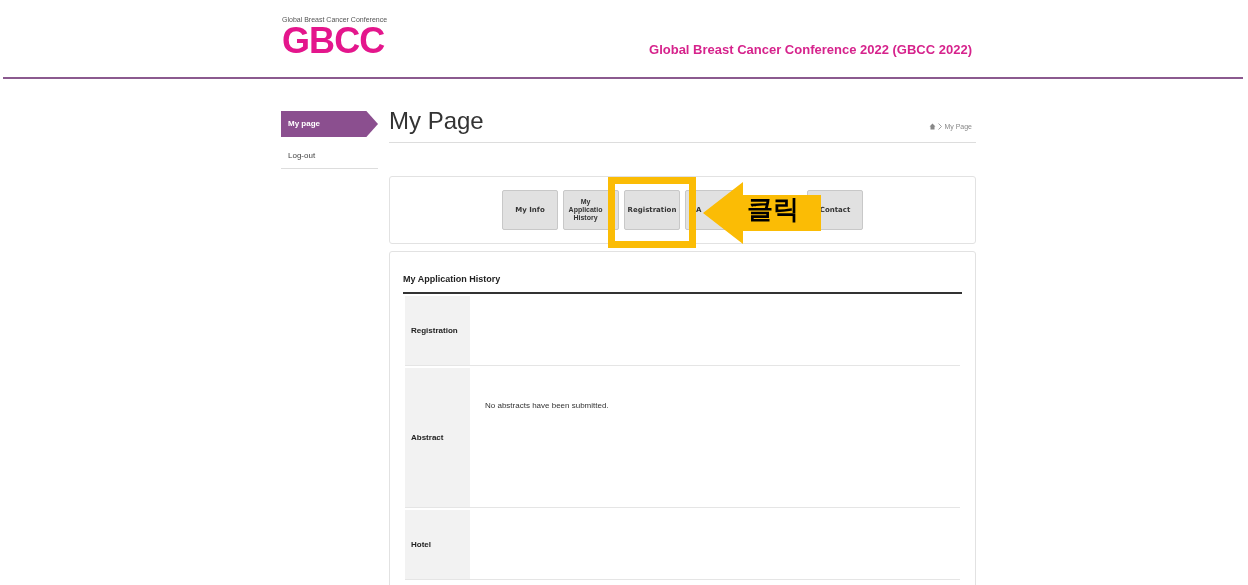 The width and height of the screenshot is (1248, 585). I want to click on row-label: Registration, so click(437, 330).